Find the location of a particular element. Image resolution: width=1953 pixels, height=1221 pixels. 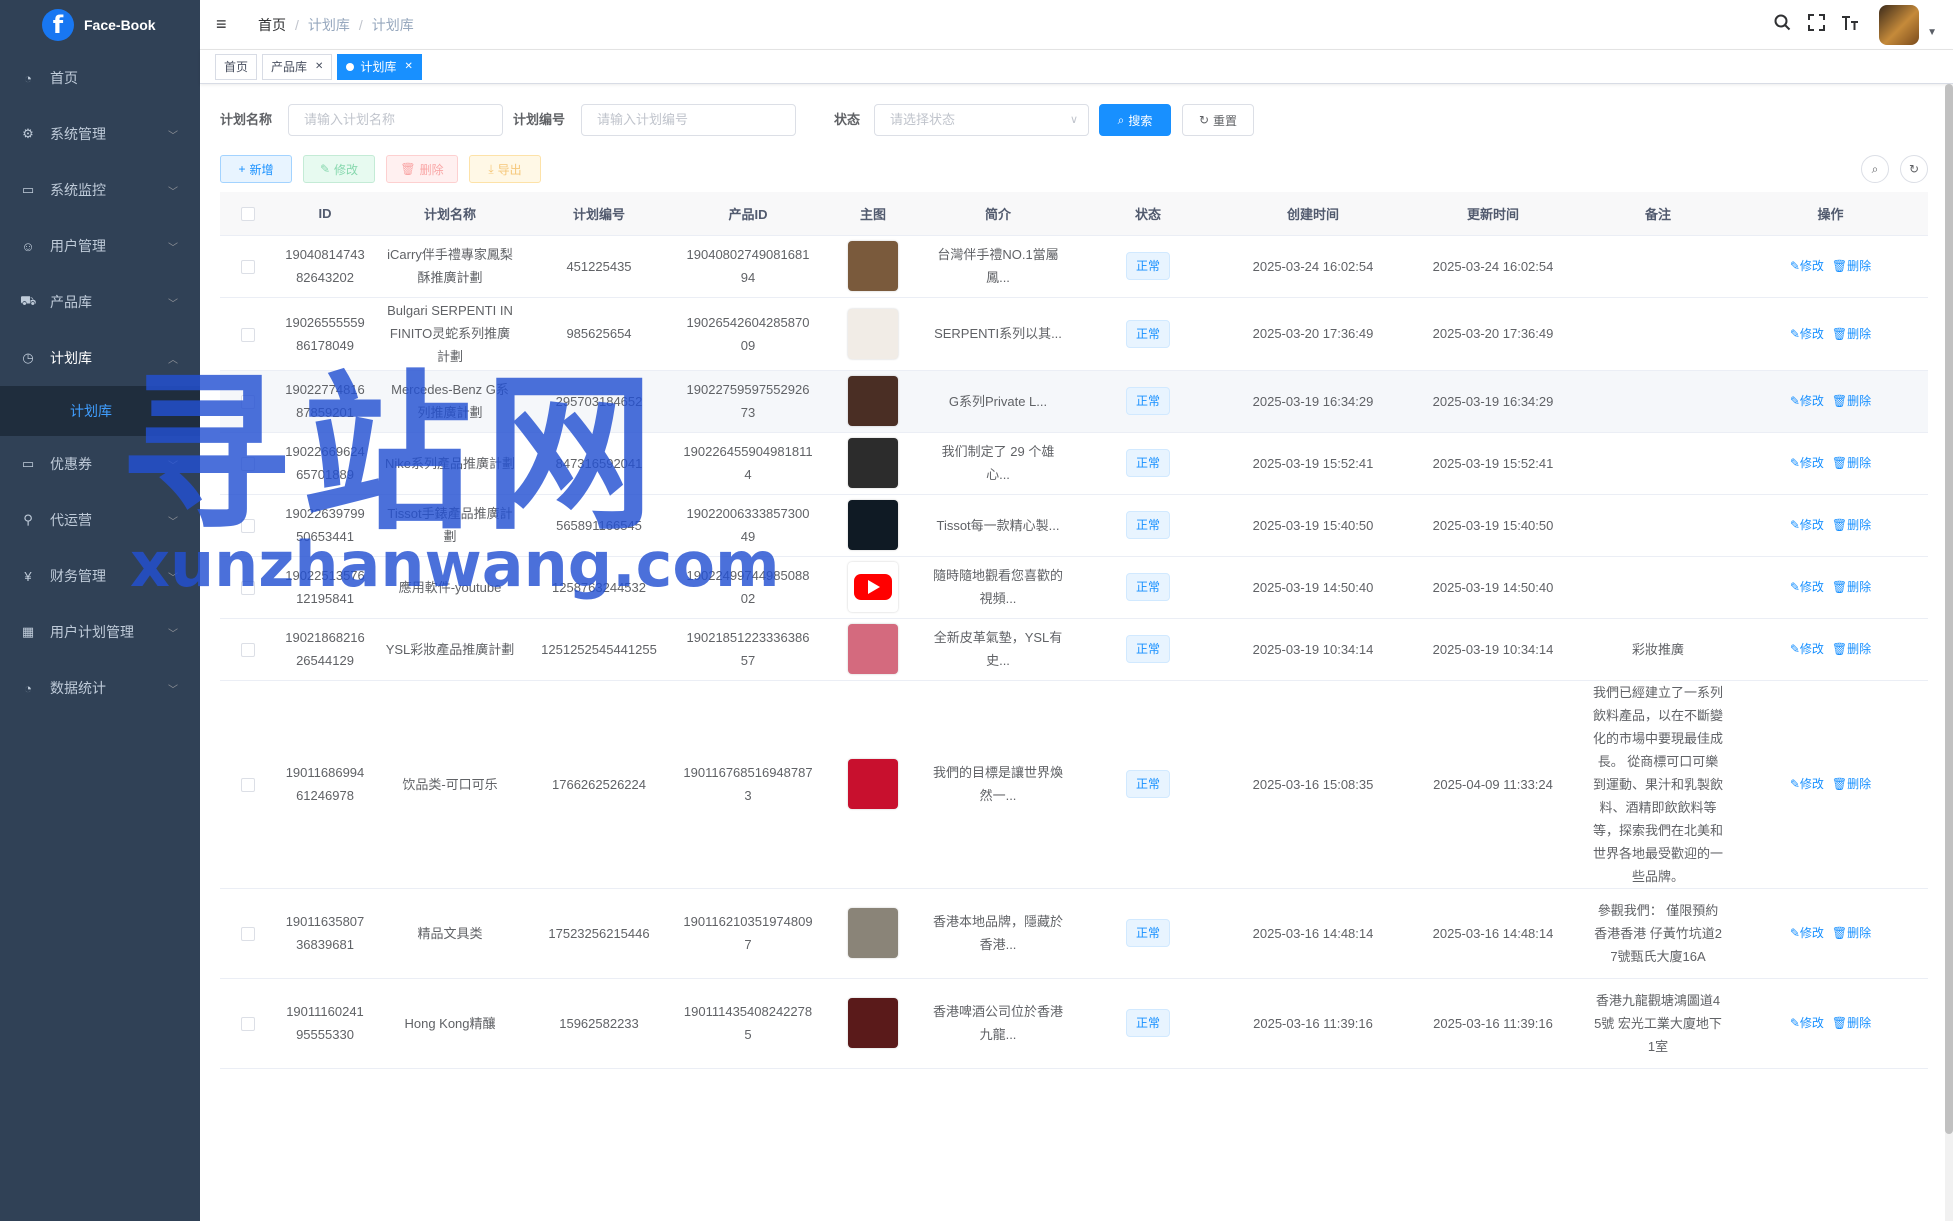

user-avatar is located at coordinates (1899, 25).